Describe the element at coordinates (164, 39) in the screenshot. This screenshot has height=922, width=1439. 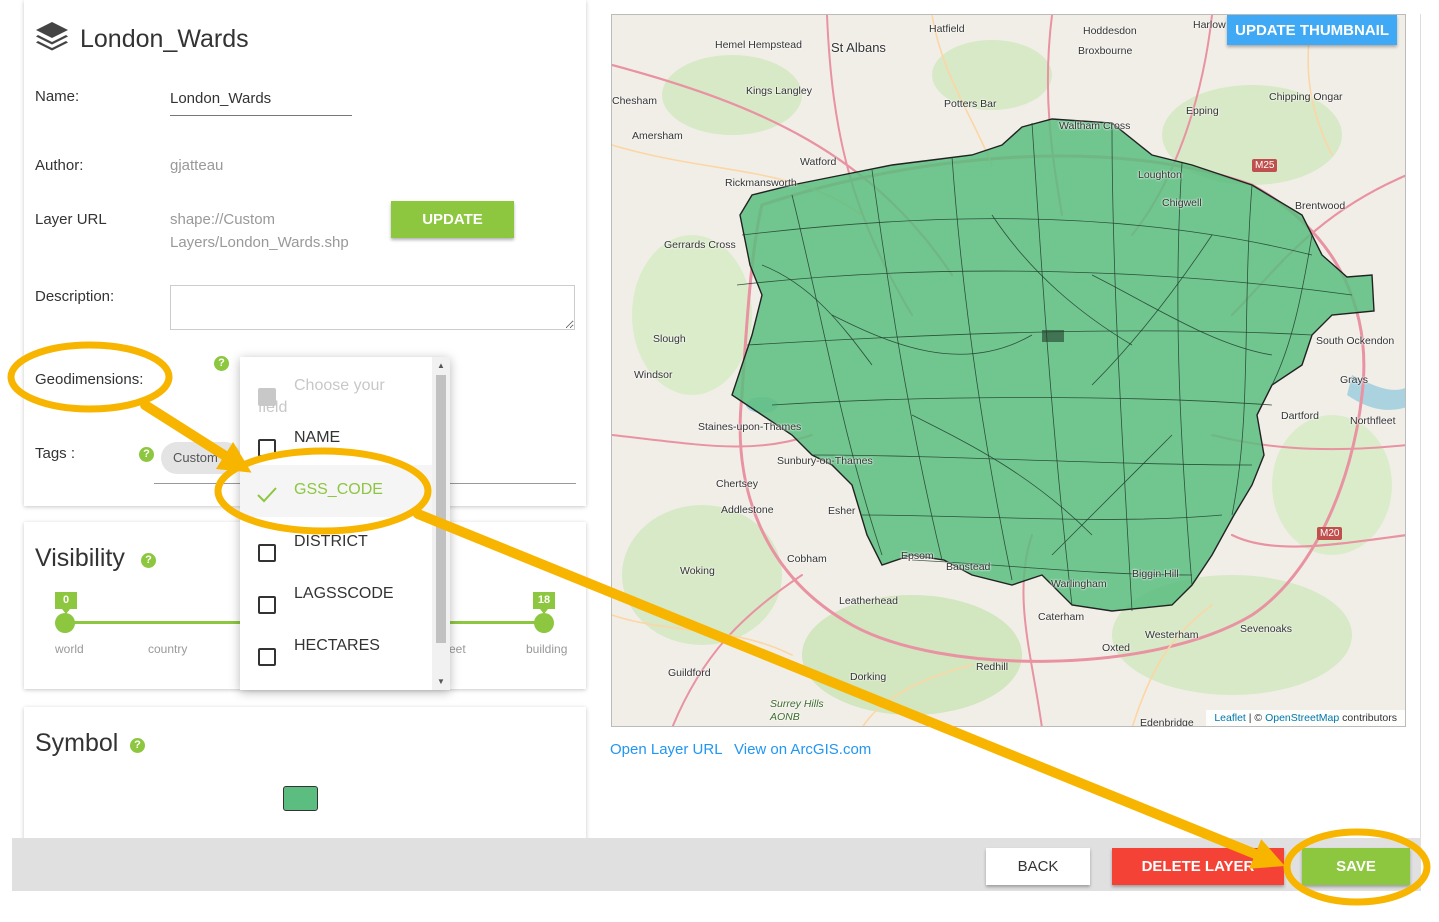
I see `layer-title: London_Wards` at that location.